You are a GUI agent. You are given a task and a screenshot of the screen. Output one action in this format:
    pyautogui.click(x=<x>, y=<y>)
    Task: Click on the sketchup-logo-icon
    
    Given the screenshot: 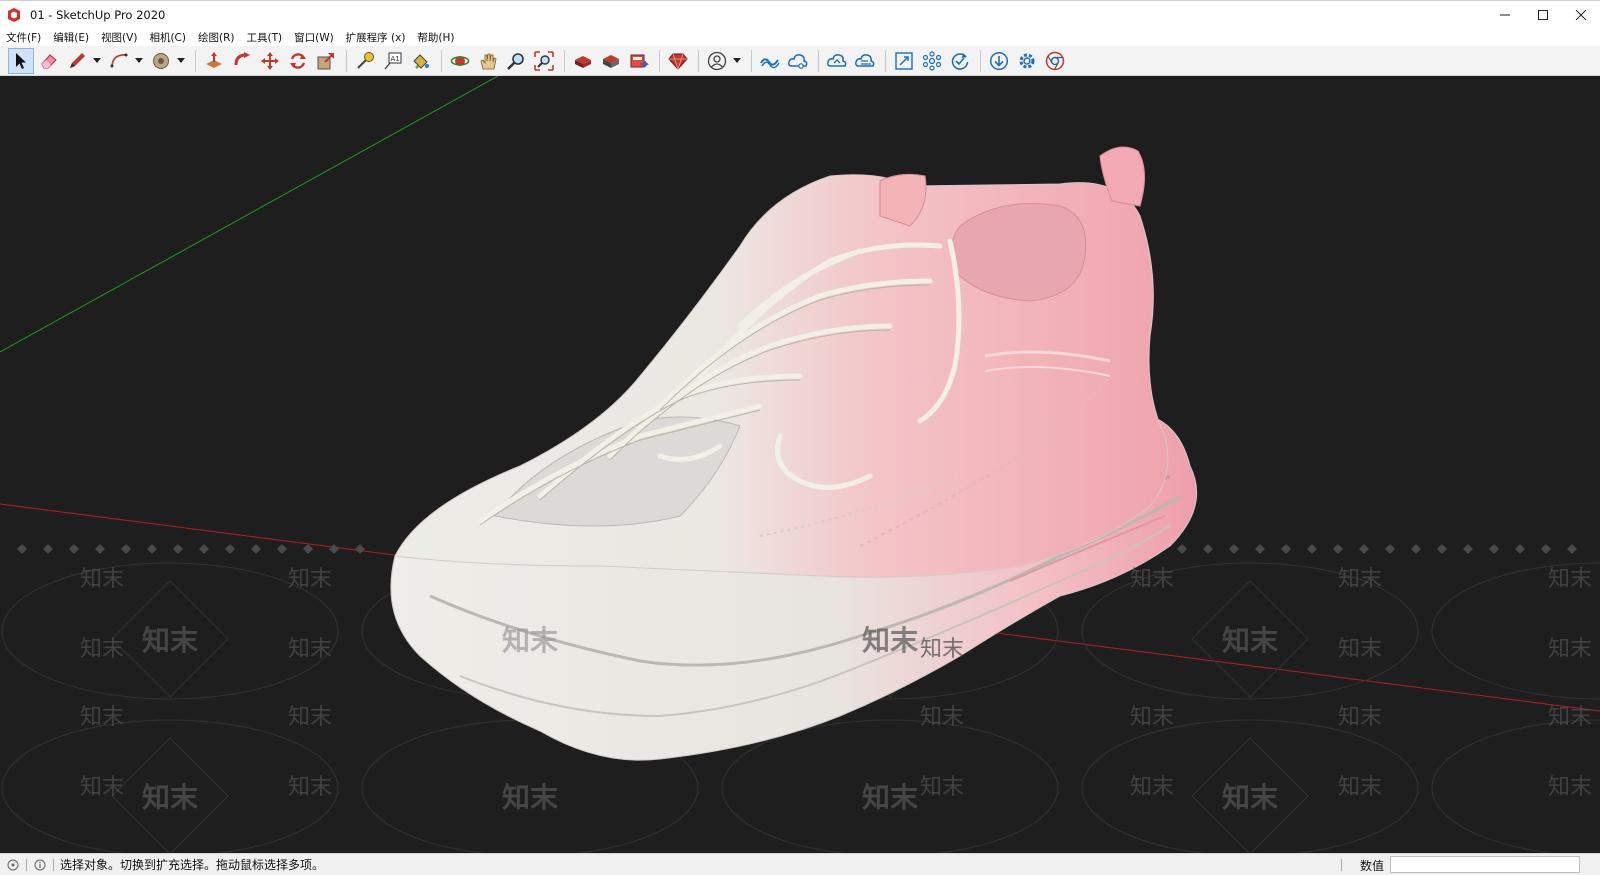 What is the action you would take?
    pyautogui.click(x=14, y=15)
    